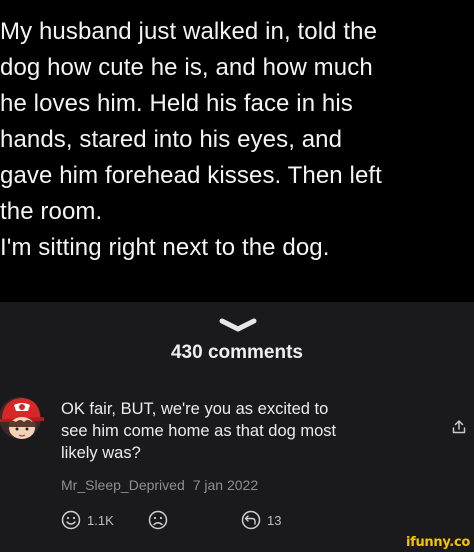  What do you see at coordinates (225, 485) in the screenshot?
I see `comment-date: 7 jan 2022` at bounding box center [225, 485].